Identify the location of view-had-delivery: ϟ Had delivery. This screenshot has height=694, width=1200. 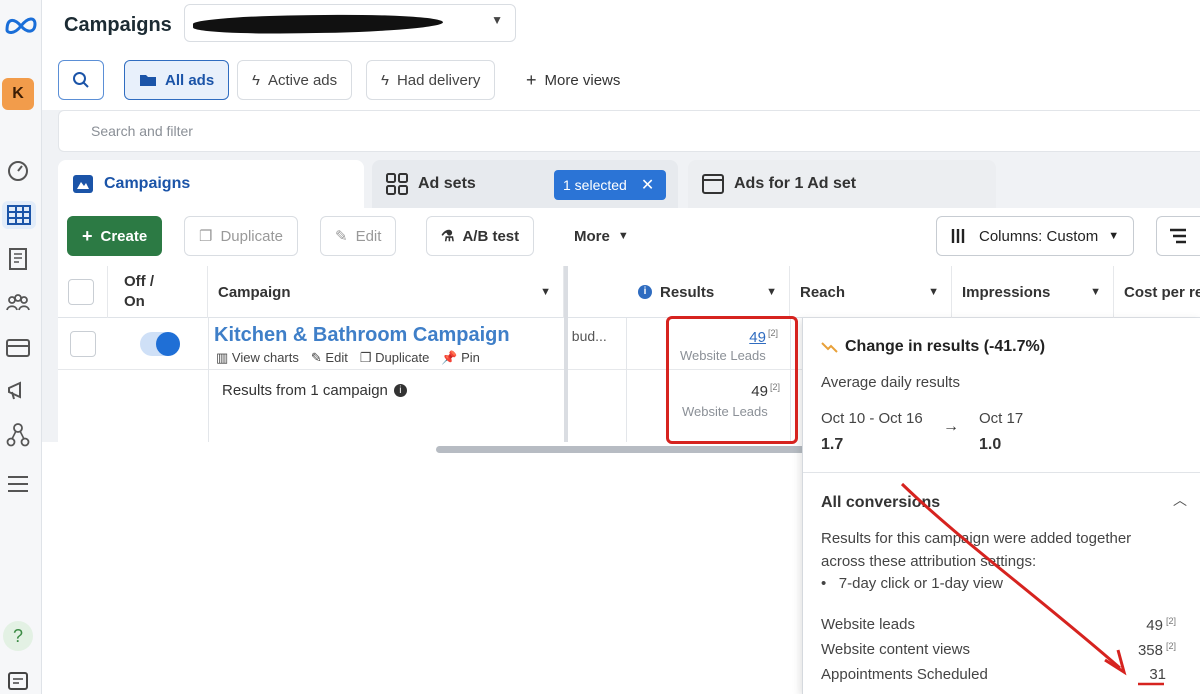
(431, 80).